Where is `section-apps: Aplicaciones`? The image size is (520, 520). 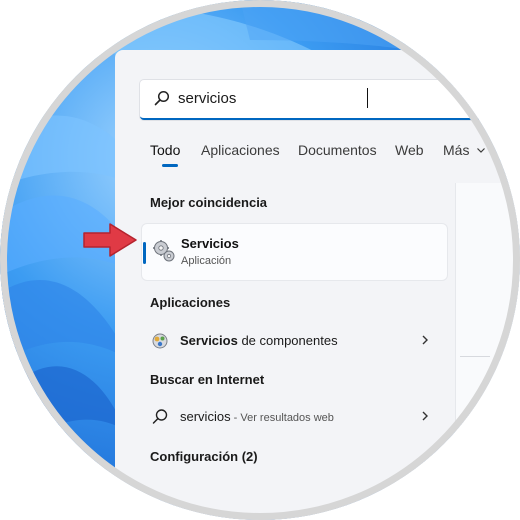 section-apps: Aplicaciones is located at coordinates (190, 302).